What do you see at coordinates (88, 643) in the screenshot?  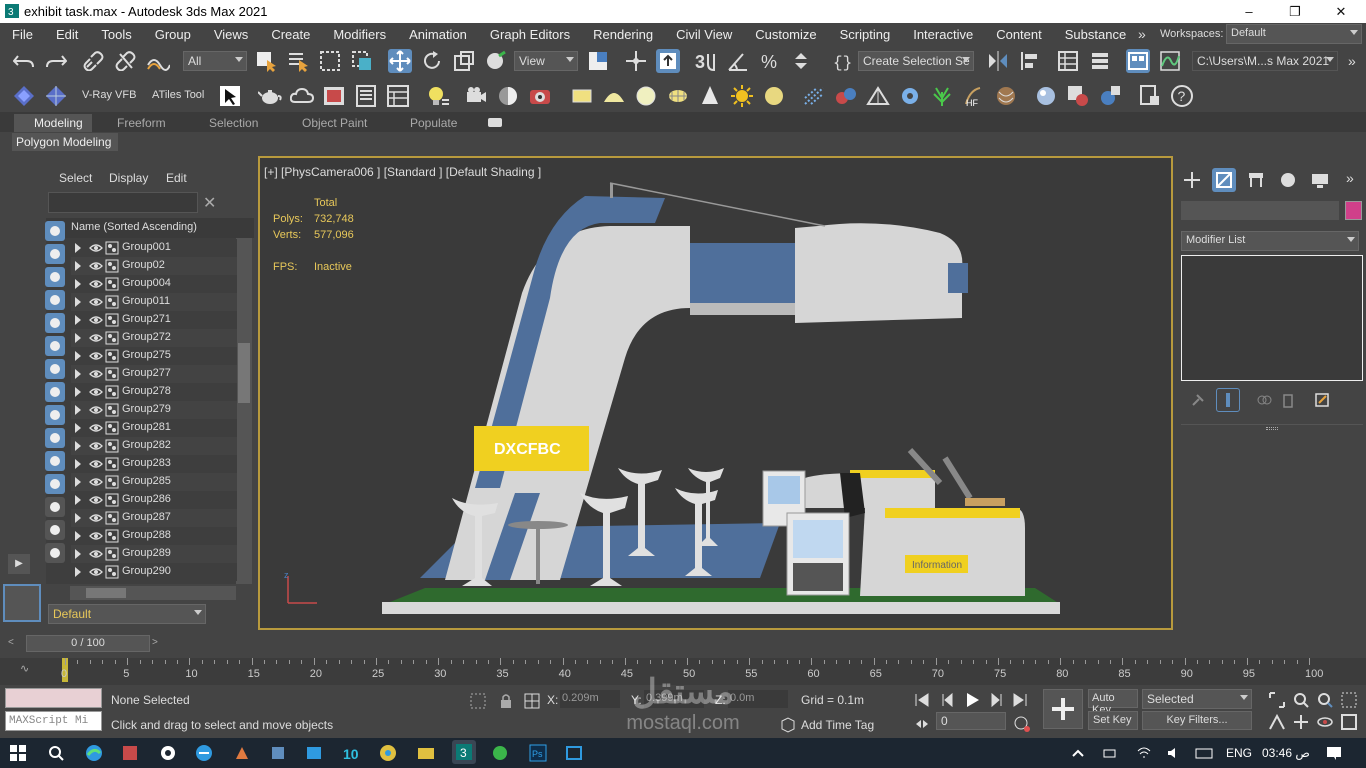 I see `time-slider-thumb: 0 / 100` at bounding box center [88, 643].